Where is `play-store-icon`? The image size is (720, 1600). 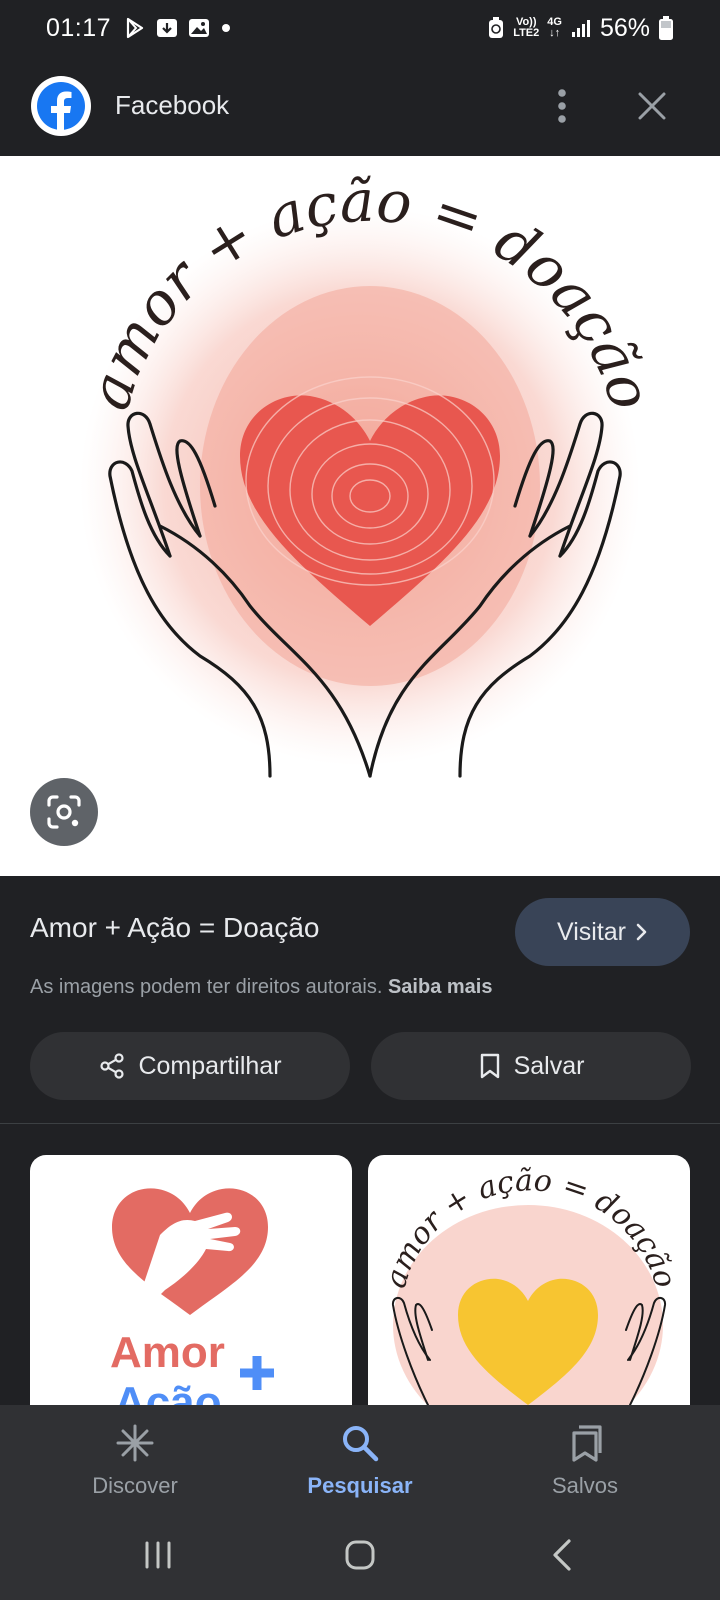 play-store-icon is located at coordinates (135, 28).